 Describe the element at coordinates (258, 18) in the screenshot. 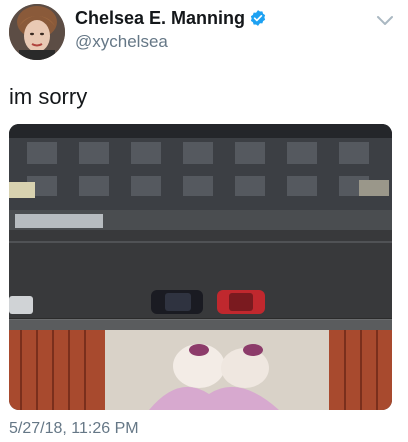

I see `verified-badge-icon` at that location.